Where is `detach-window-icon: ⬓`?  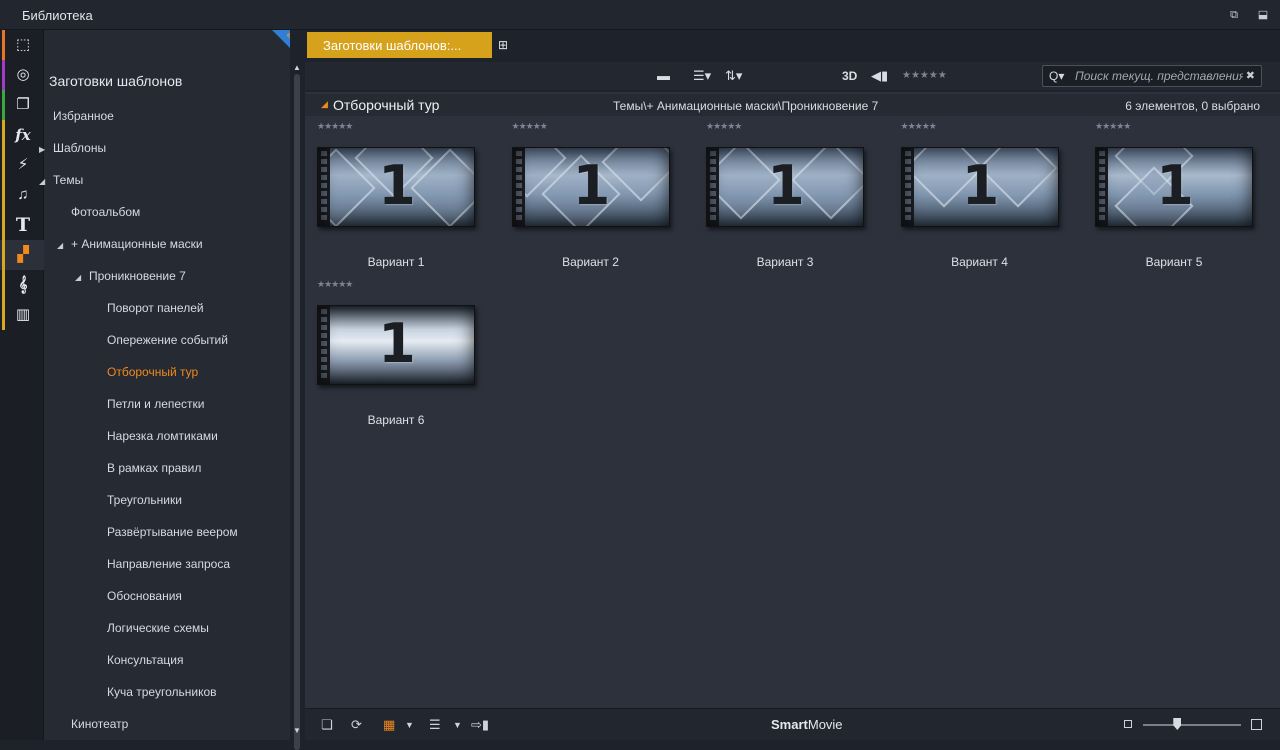 detach-window-icon: ⬓ is located at coordinates (1263, 15).